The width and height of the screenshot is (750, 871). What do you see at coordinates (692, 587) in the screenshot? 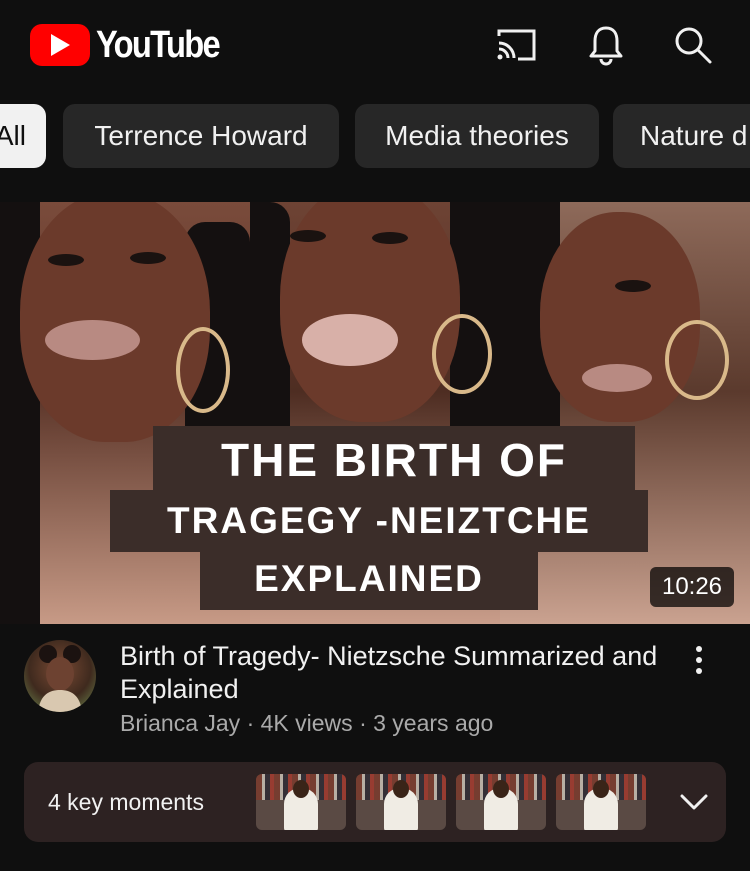
I see `duration-badge: 10:26` at bounding box center [692, 587].